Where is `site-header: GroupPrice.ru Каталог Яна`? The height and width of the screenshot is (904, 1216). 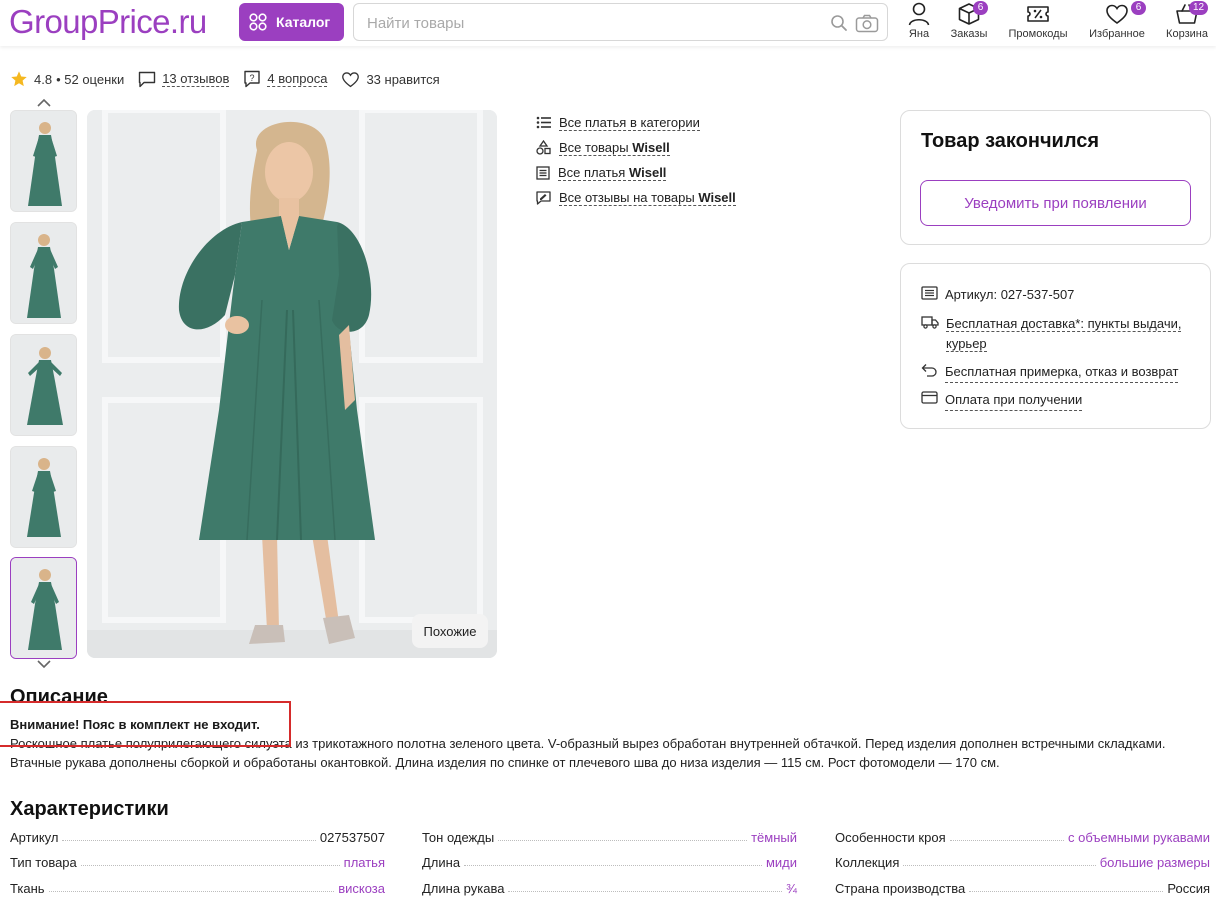 site-header: GroupPrice.ru Каталог Яна is located at coordinates (608, 23).